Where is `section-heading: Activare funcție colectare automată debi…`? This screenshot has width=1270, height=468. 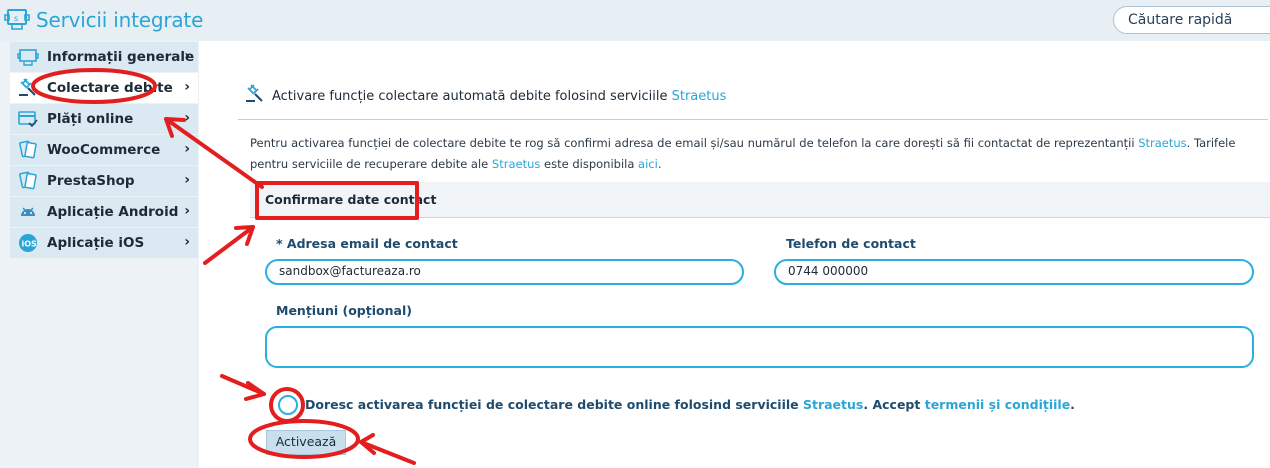
section-heading: Activare funcție colectare automată debi… is located at coordinates (485, 96).